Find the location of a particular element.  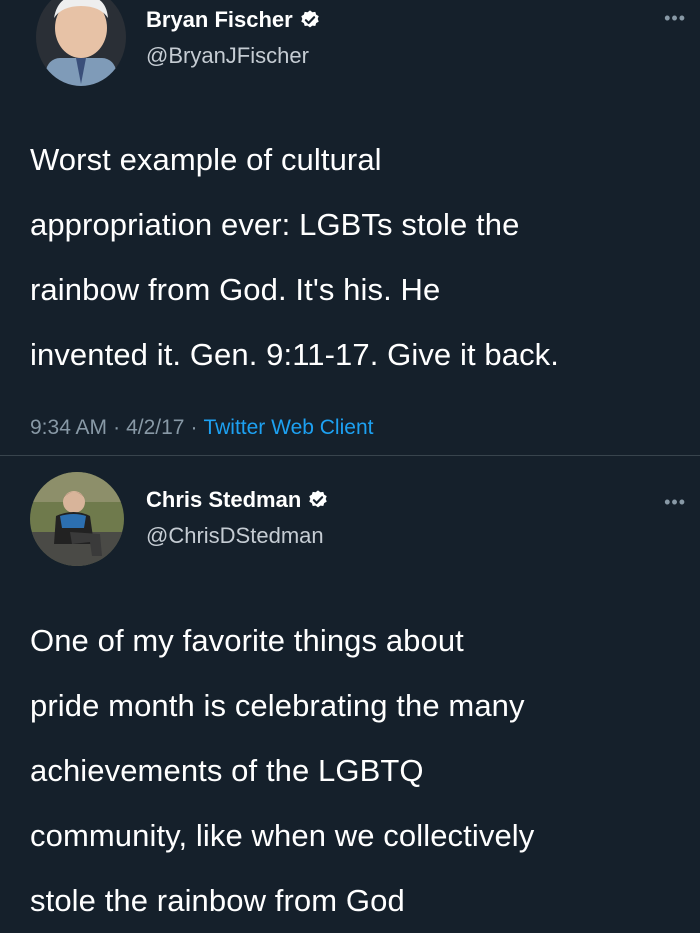

tweet-date: 4/2/17 is located at coordinates (155, 428).